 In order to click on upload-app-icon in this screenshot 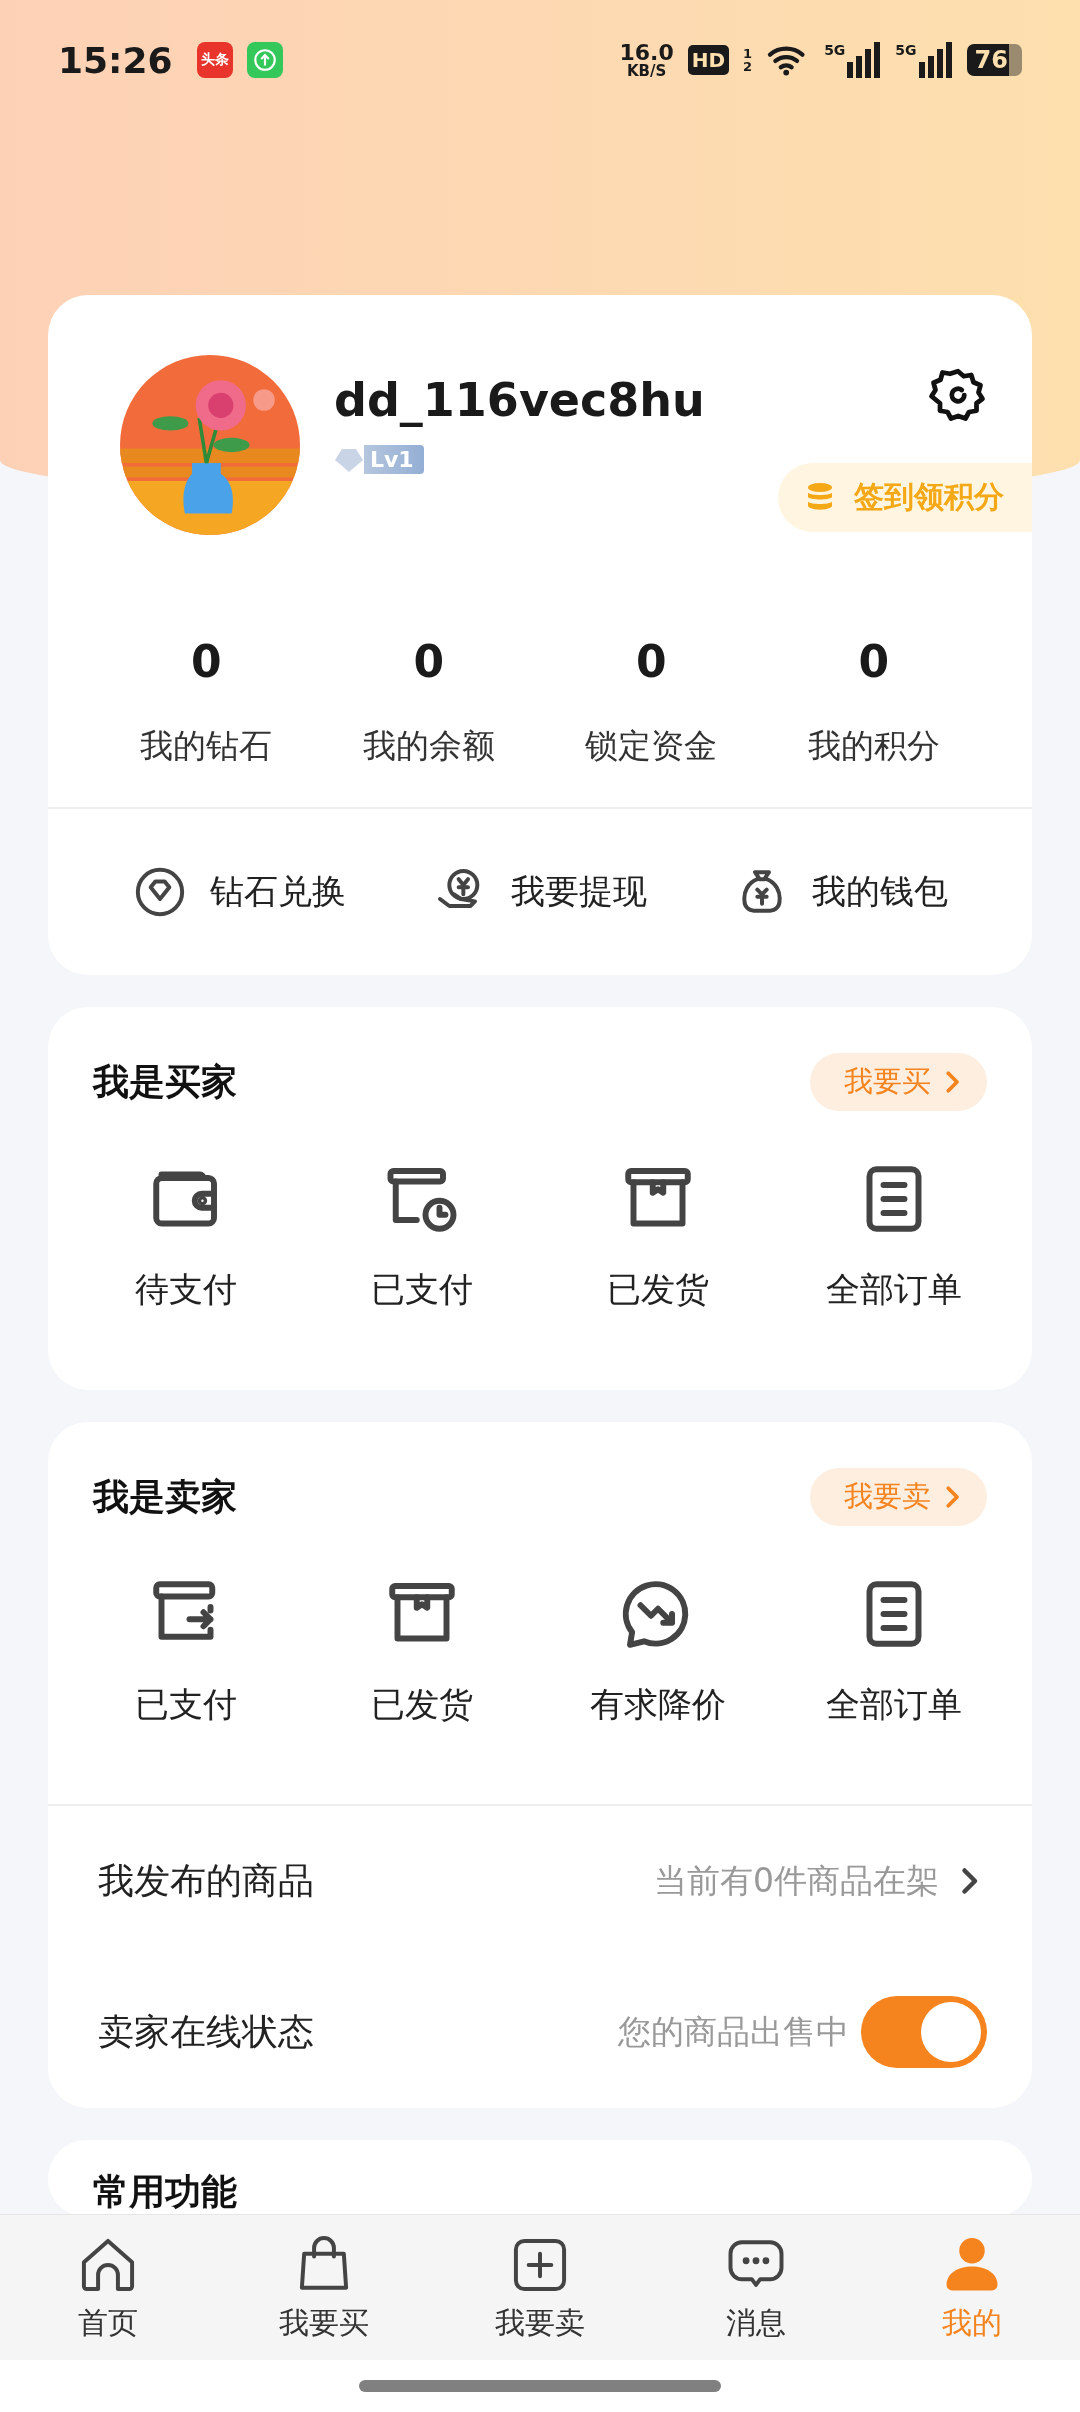, I will do `click(264, 60)`.